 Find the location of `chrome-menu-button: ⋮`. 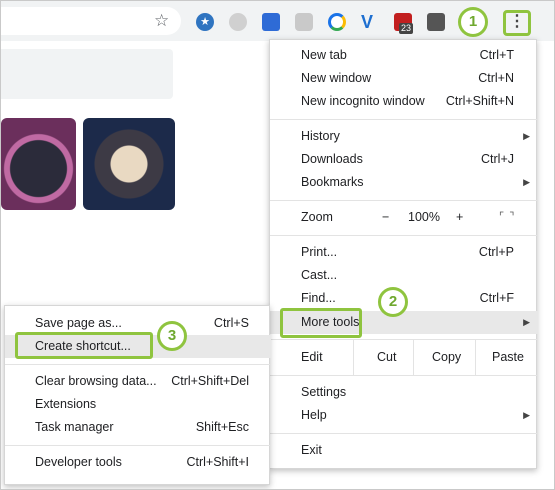

chrome-menu-button: ⋮ is located at coordinates (517, 23).